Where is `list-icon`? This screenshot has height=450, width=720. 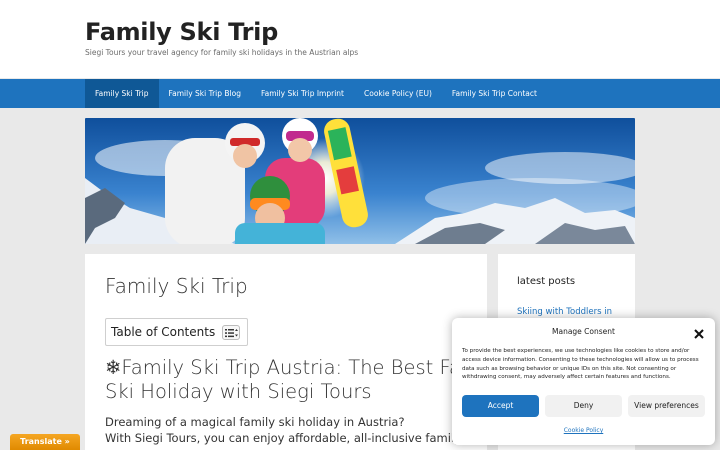 list-icon is located at coordinates (231, 333).